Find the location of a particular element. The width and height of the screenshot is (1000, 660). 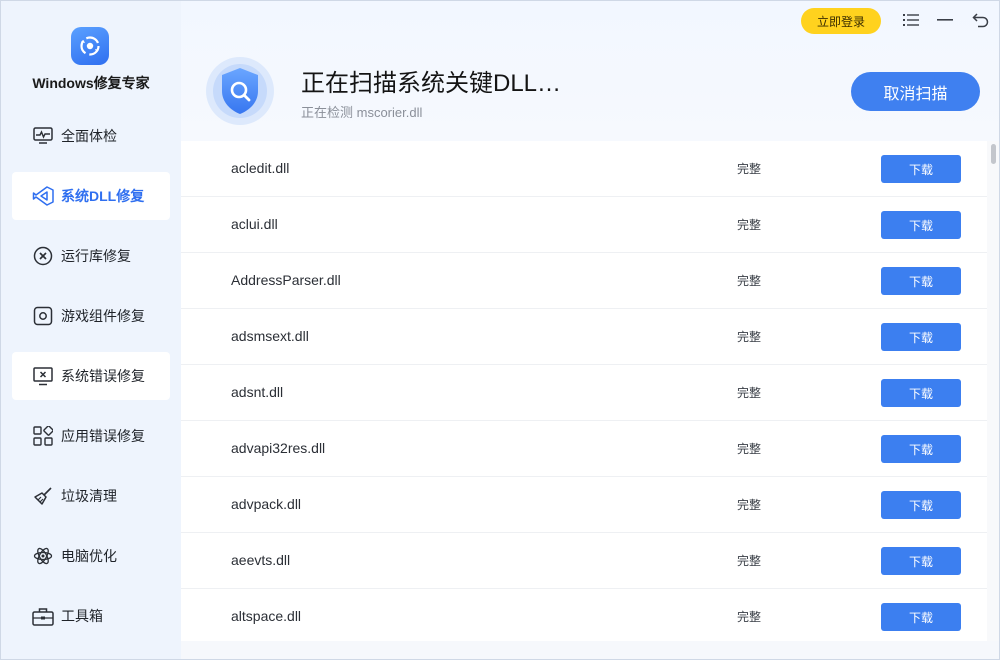

broom-icon is located at coordinates (43, 496).